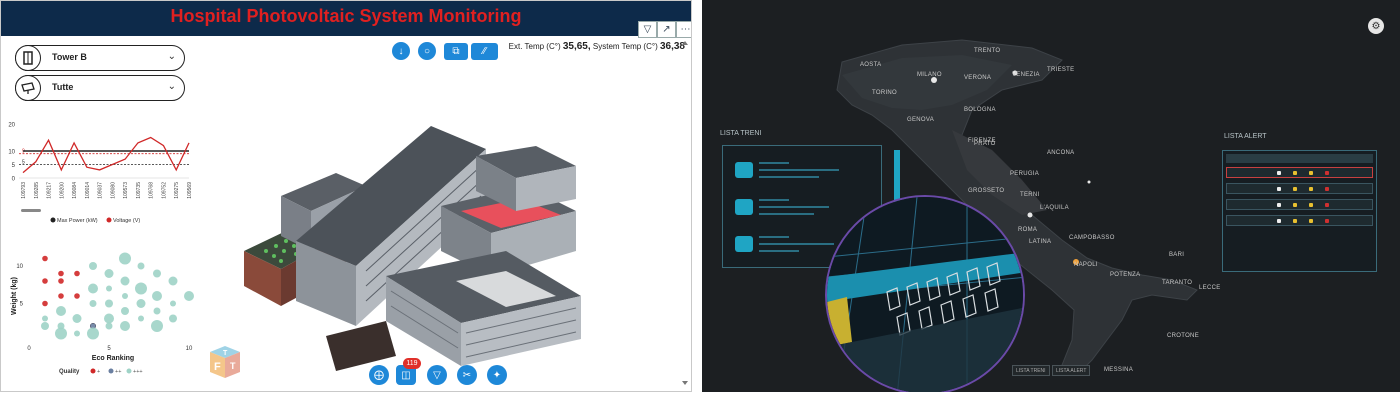 This screenshot has height=402, width=1400. What do you see at coordinates (497, 375) in the screenshot?
I see `navigation-button: ✦` at bounding box center [497, 375].